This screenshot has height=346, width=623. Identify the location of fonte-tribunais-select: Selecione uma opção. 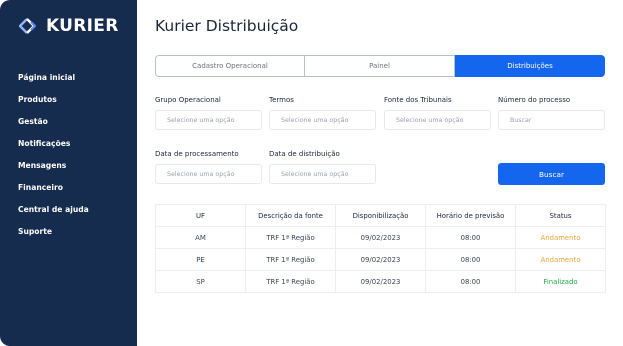
(437, 120).